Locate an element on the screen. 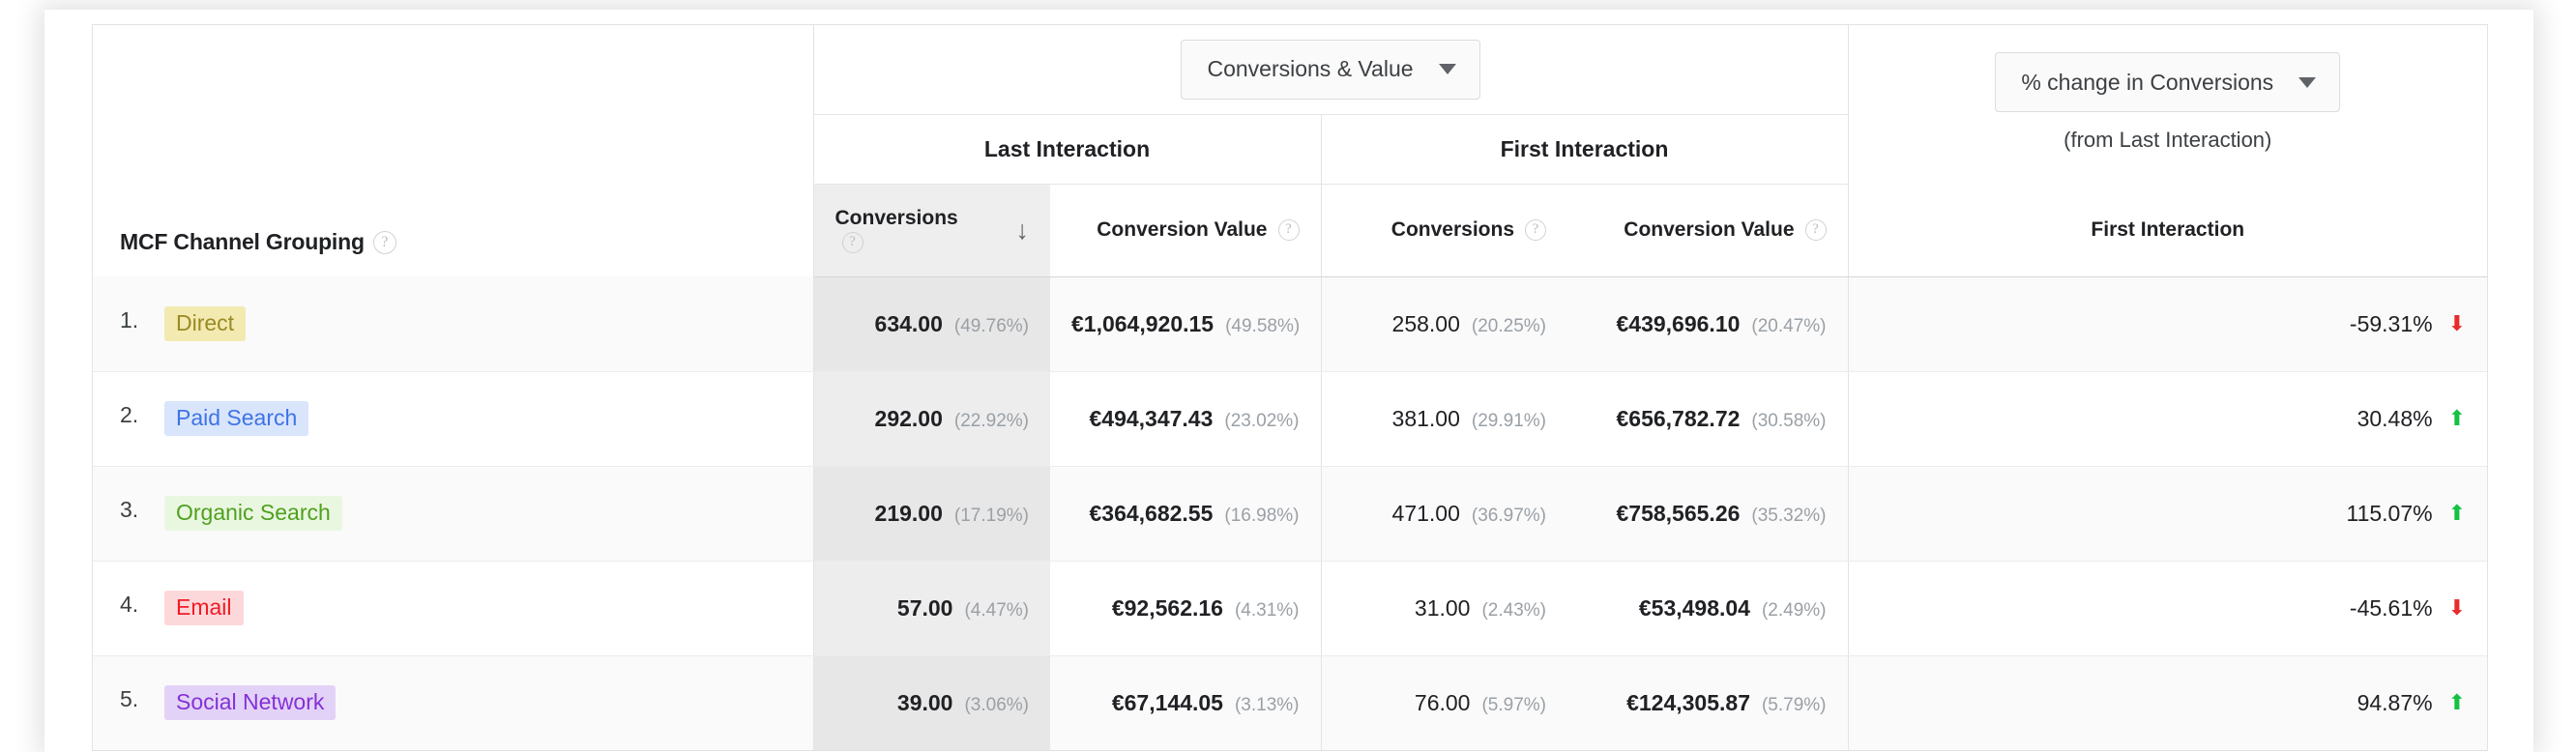 The width and height of the screenshot is (2576, 752). first-conversions-cell: 471.00 (36.97%) is located at coordinates (1444, 514).